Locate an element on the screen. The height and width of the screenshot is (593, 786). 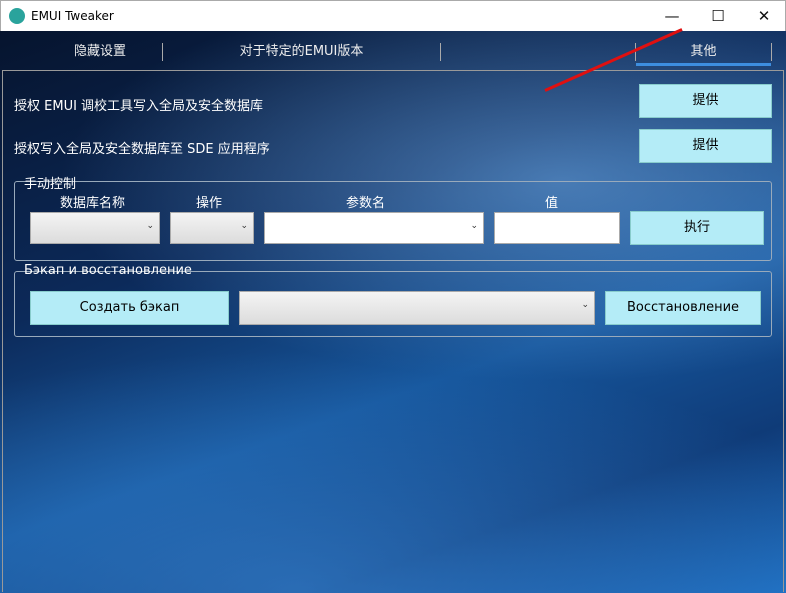
param-name-label: 参数名 is located at coordinates (366, 203).